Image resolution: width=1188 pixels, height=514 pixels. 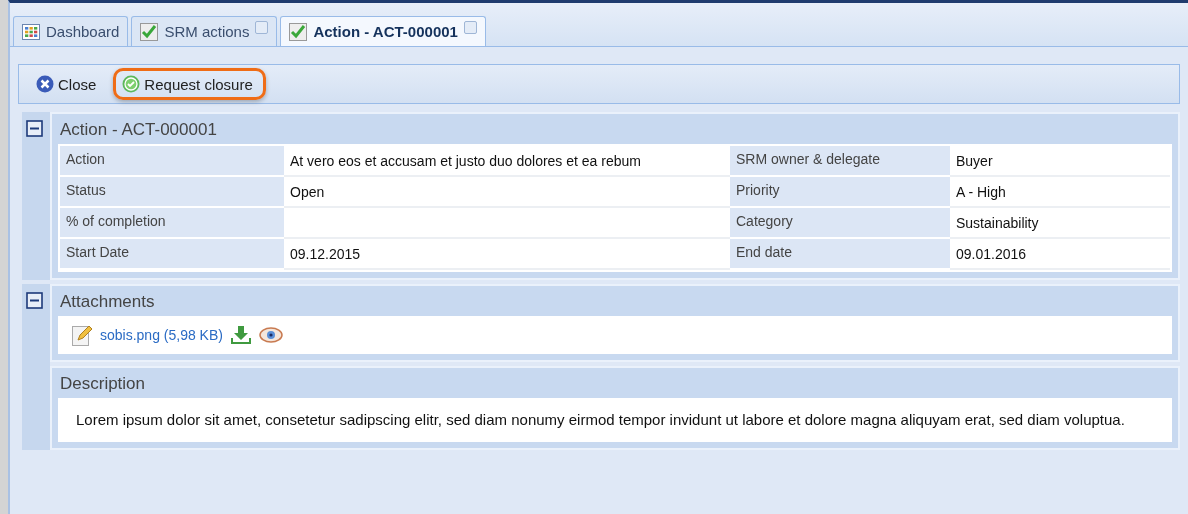 What do you see at coordinates (138, 130) in the screenshot?
I see `panel-title: Action - ACT-000001` at bounding box center [138, 130].